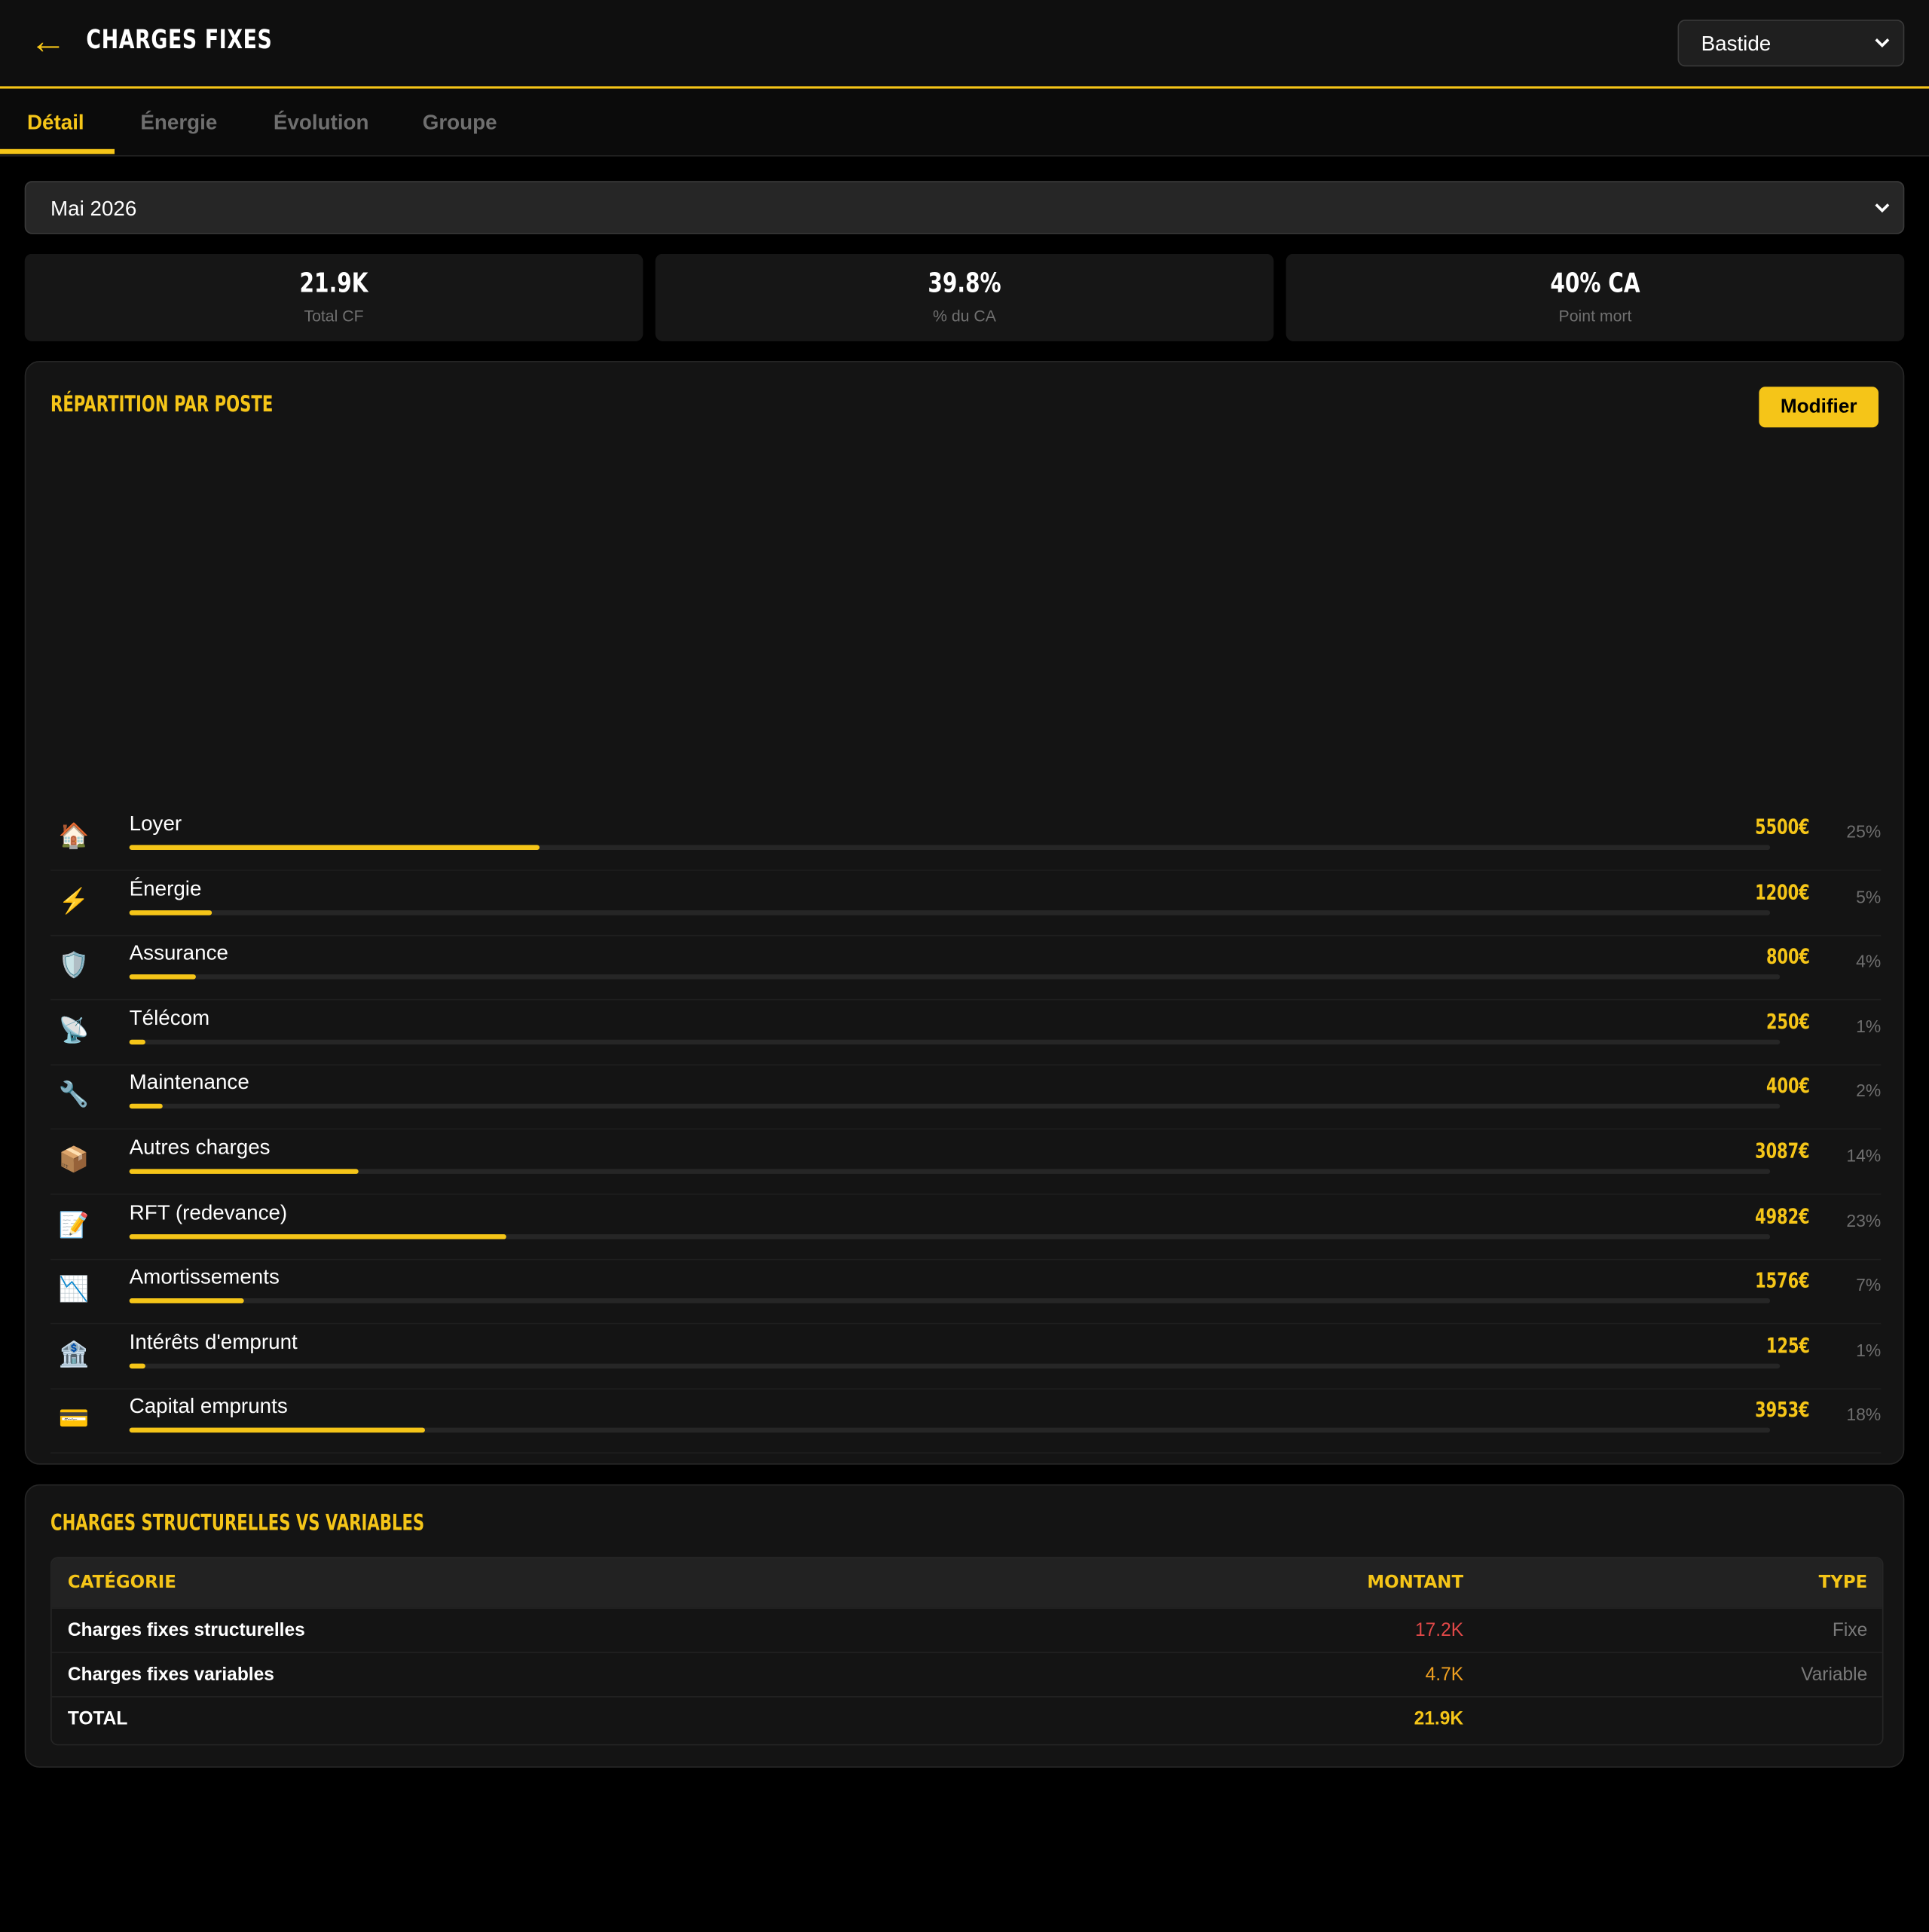 The width and height of the screenshot is (1929, 1932). What do you see at coordinates (966, 1292) in the screenshot?
I see `breakdown-row: 📉 Amortissements 1576€ 7%` at bounding box center [966, 1292].